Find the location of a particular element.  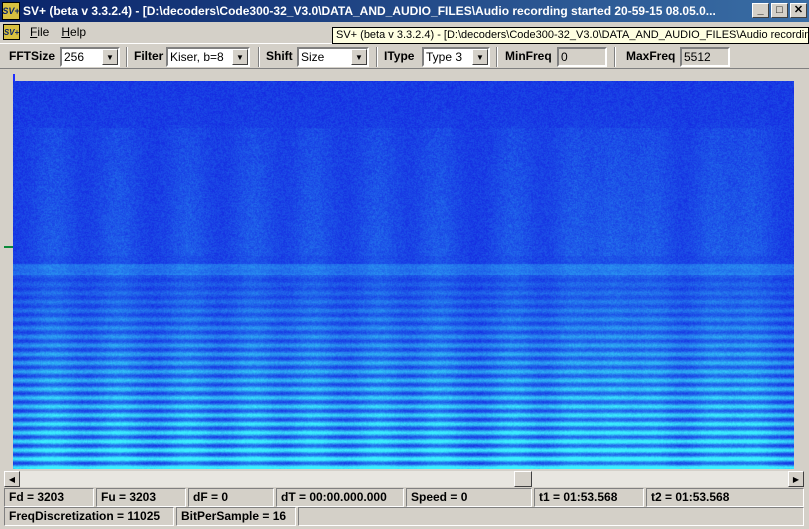

horizontal-scrollbar: ◀ ▶ is located at coordinates (404, 479).